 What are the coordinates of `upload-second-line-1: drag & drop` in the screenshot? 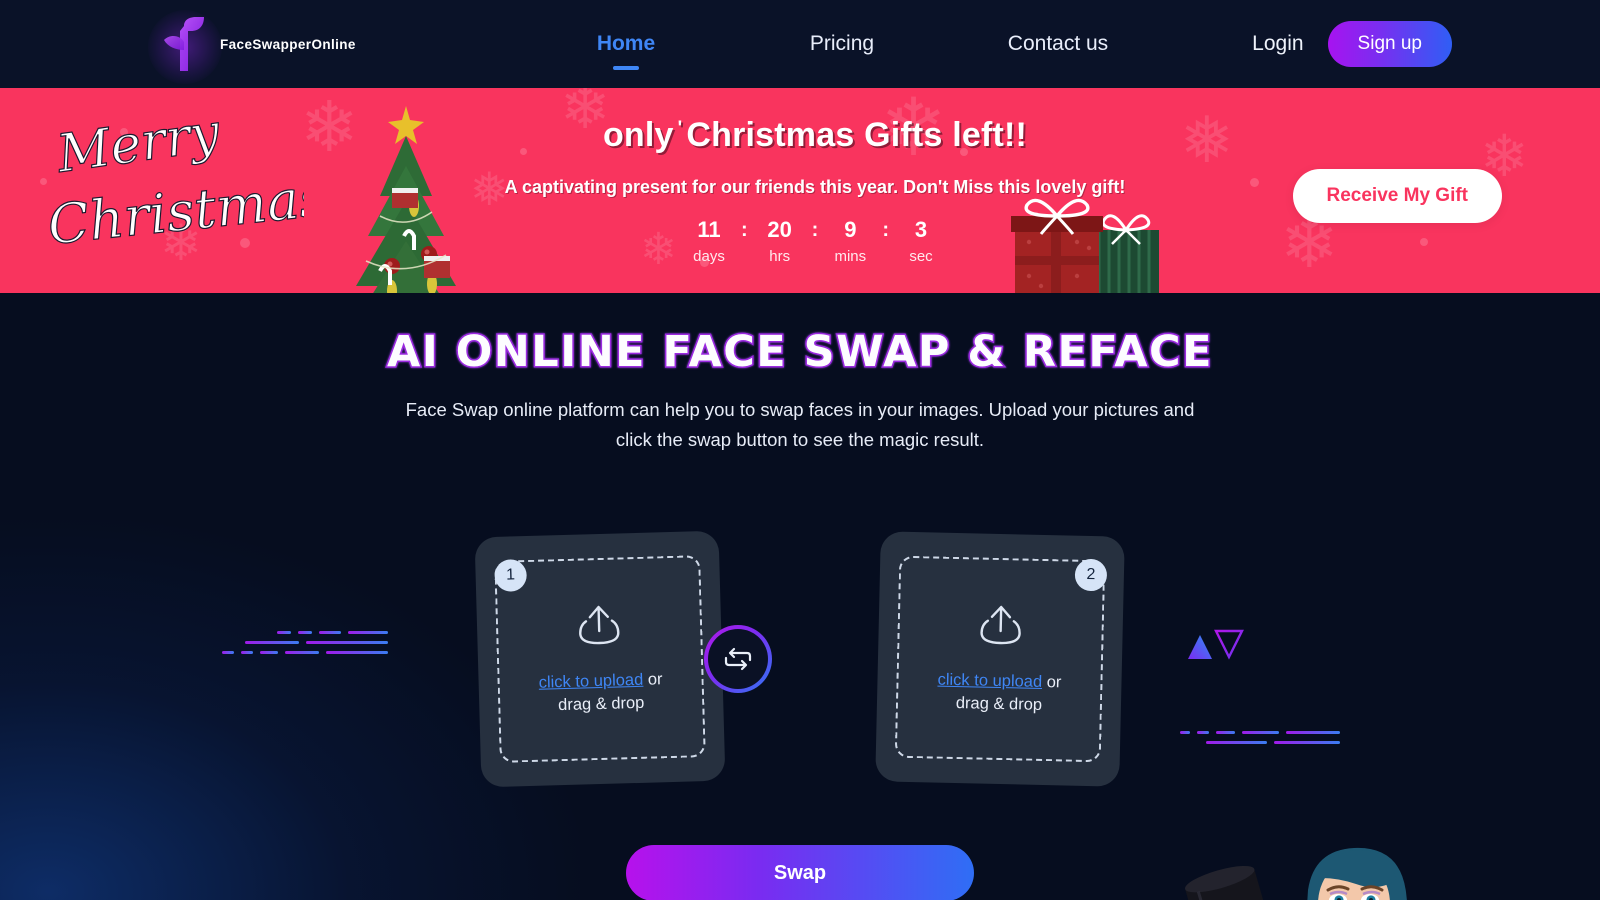 It's located at (601, 703).